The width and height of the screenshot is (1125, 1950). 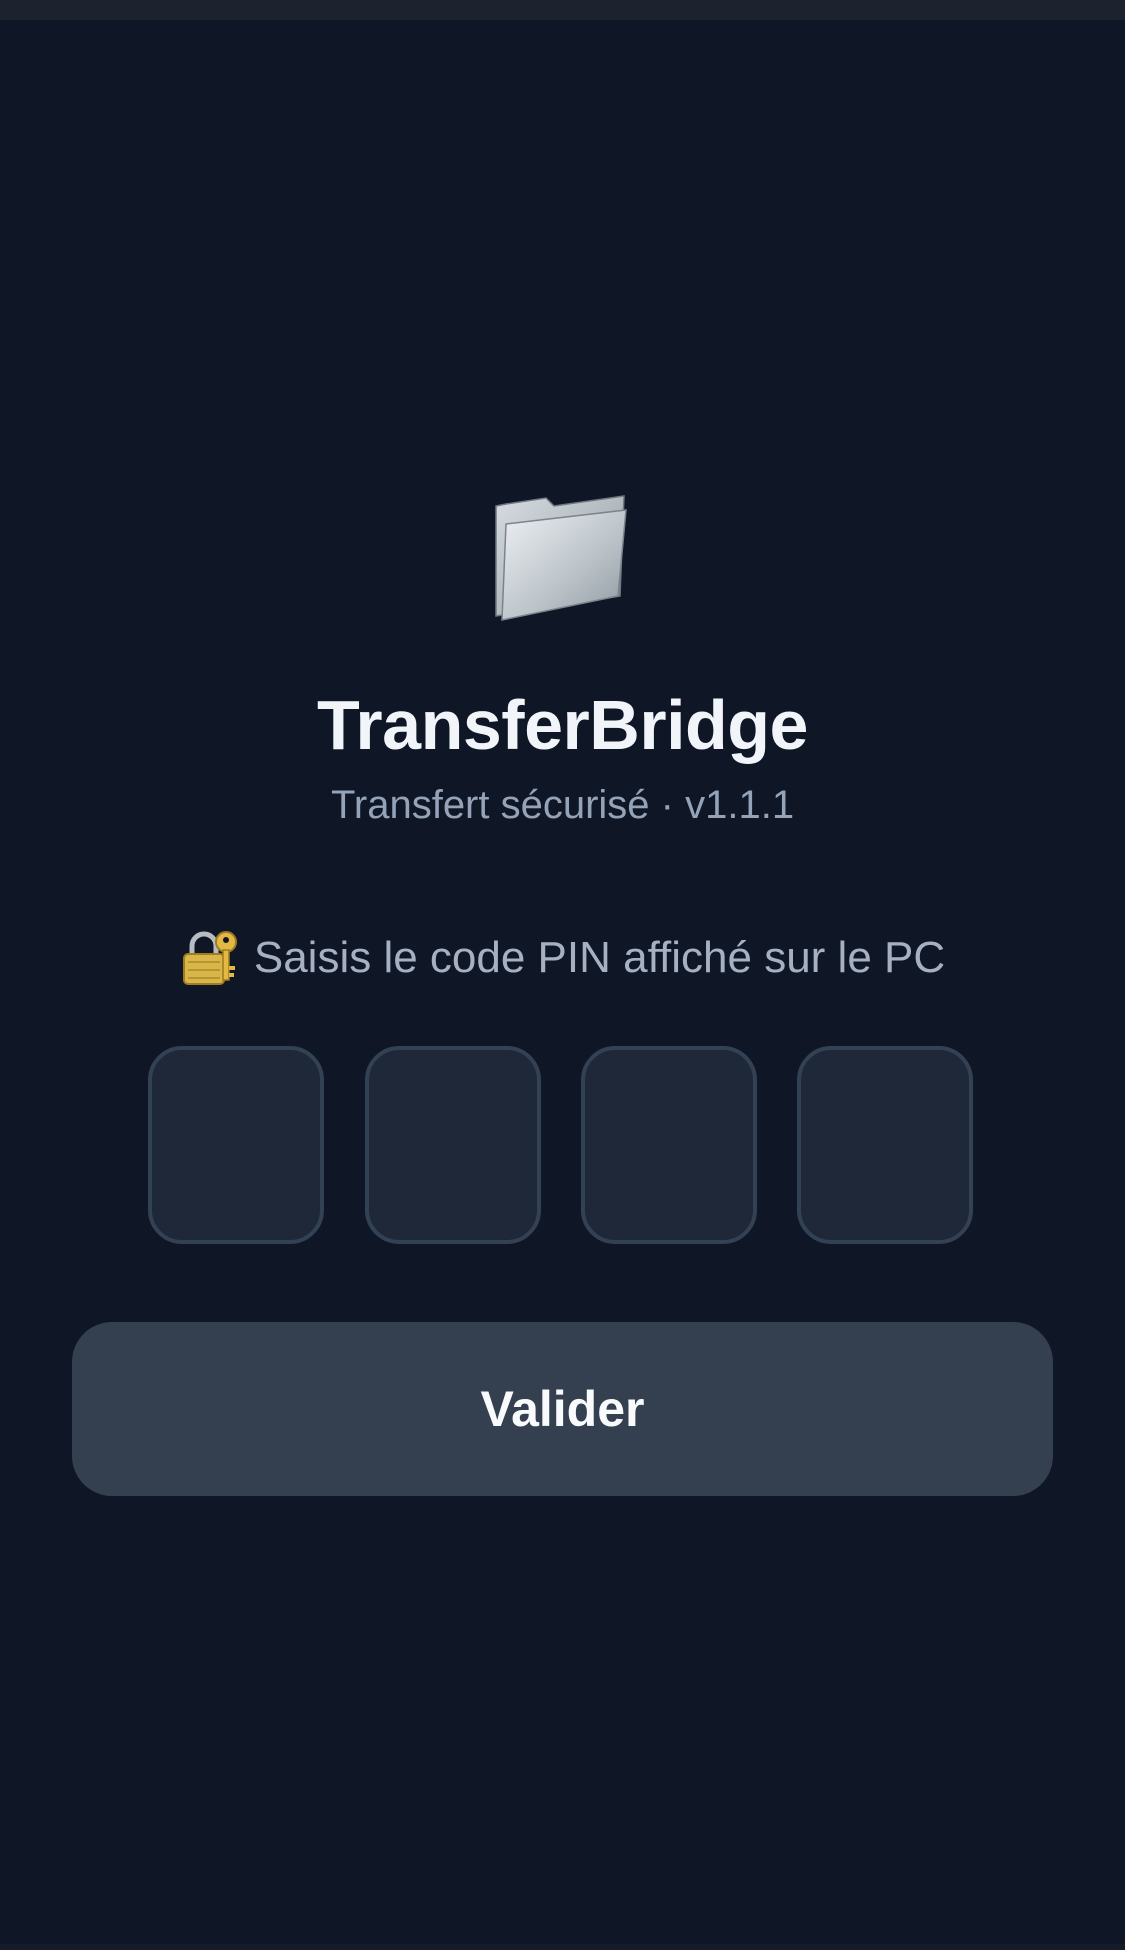 What do you see at coordinates (562, 805) in the screenshot?
I see `app-subtitle: Transfert sécurisé · v1.1.1` at bounding box center [562, 805].